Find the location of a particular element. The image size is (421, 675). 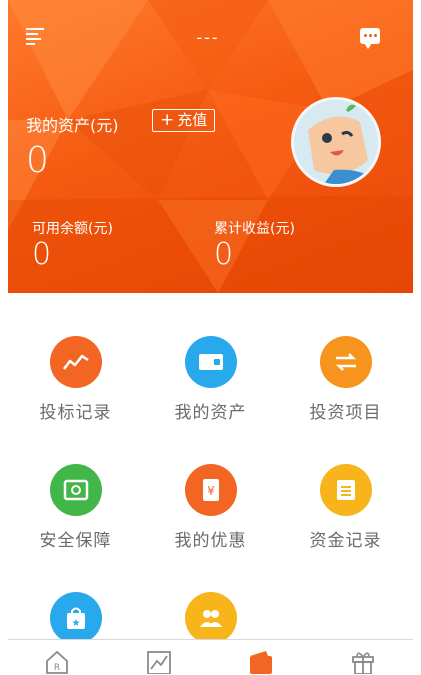

grid-item-my-assets: 我的资产 is located at coordinates (210, 379).